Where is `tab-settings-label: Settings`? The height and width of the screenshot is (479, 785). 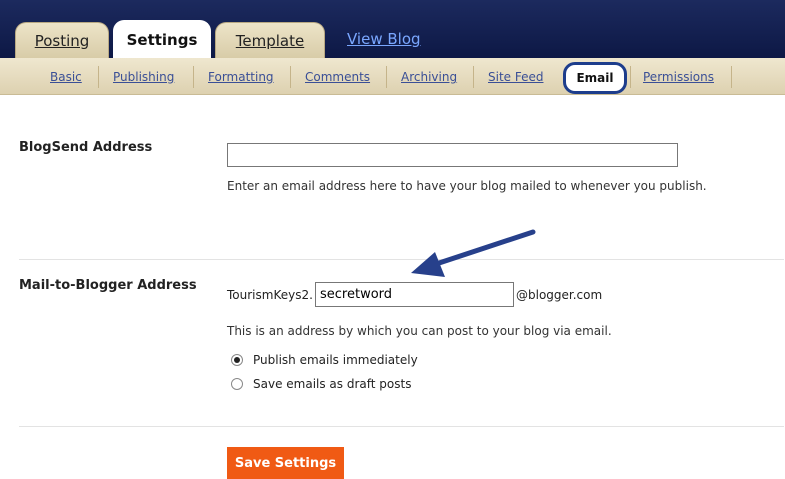 tab-settings-label: Settings is located at coordinates (162, 39).